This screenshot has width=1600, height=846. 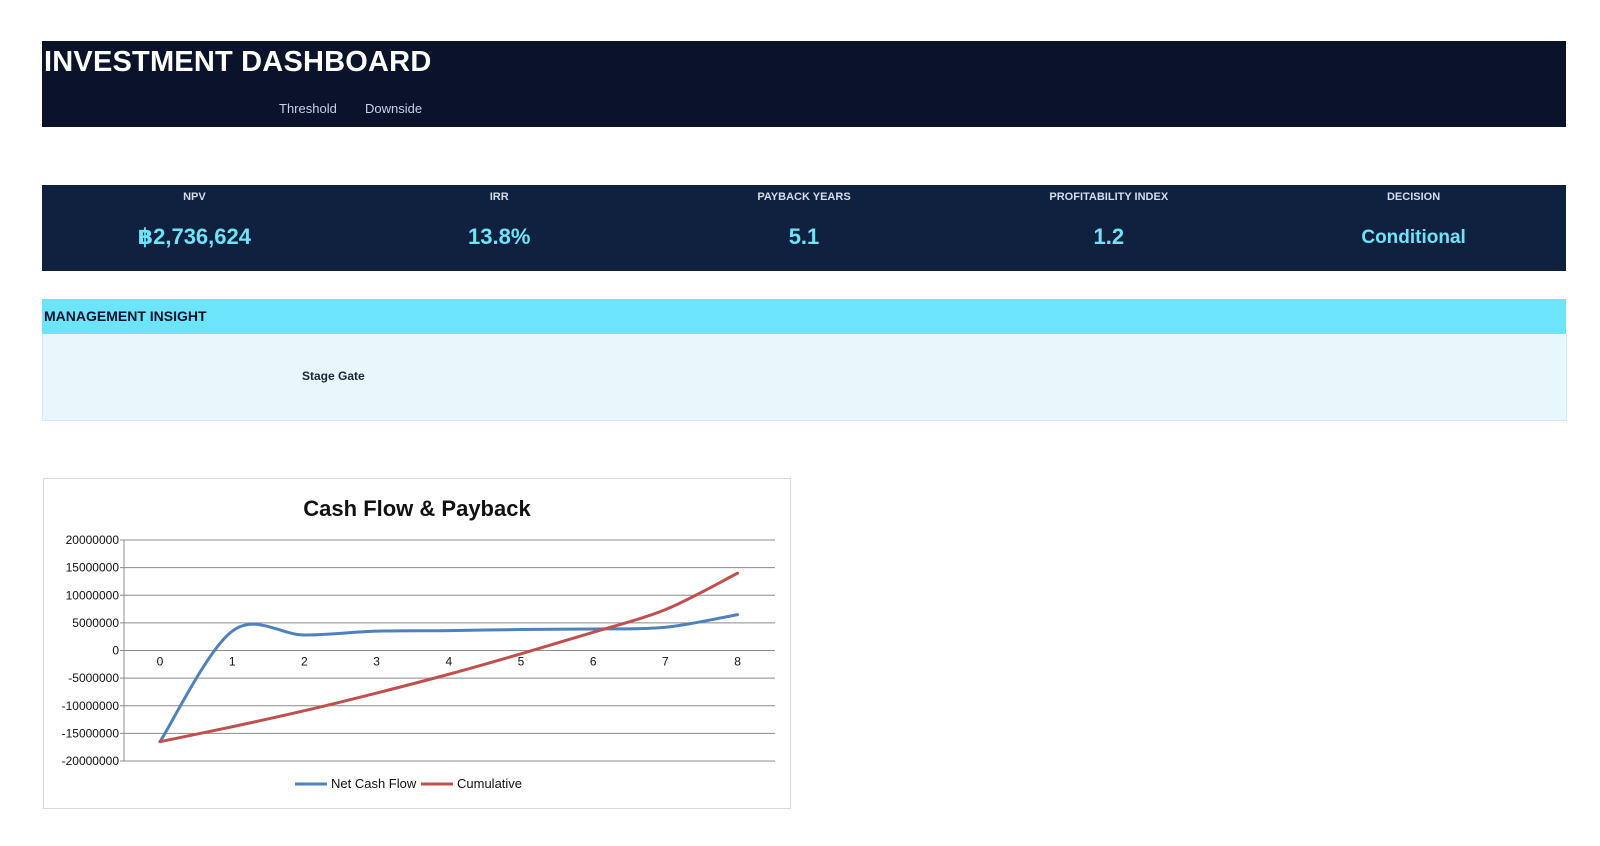 I want to click on x-tick-label: 7, so click(x=665, y=662).